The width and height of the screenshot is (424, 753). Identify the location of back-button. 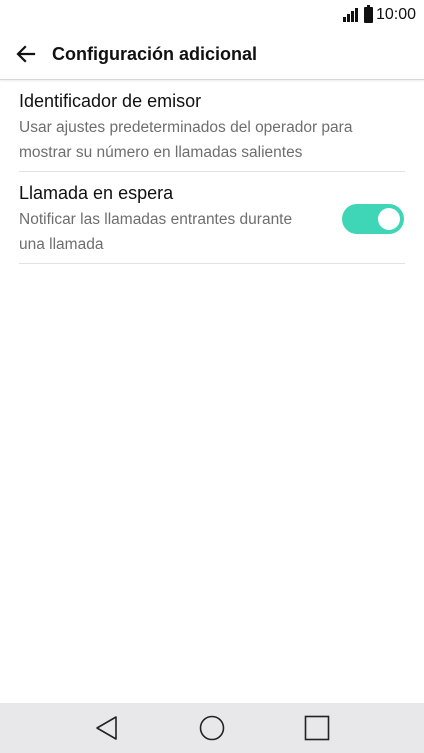
(26, 54).